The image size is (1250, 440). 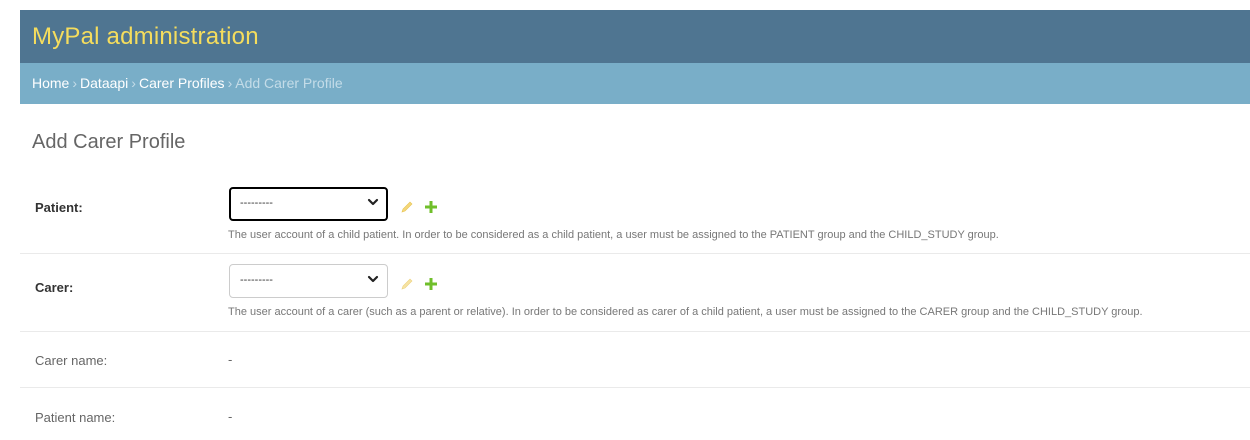 I want to click on page-margin, so click(x=10, y=220).